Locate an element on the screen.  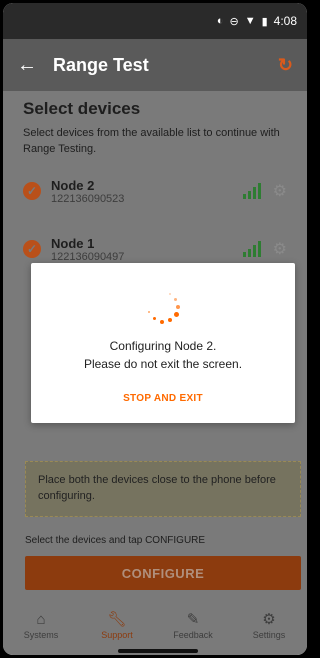
back-arrow-icon: ← is located at coordinates (30, 65).